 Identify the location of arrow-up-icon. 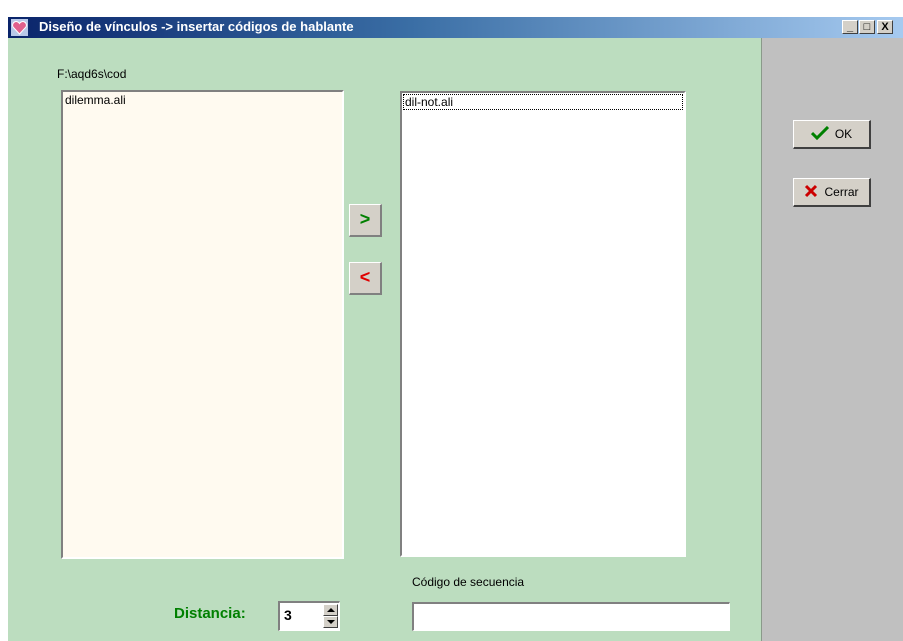
(331, 610).